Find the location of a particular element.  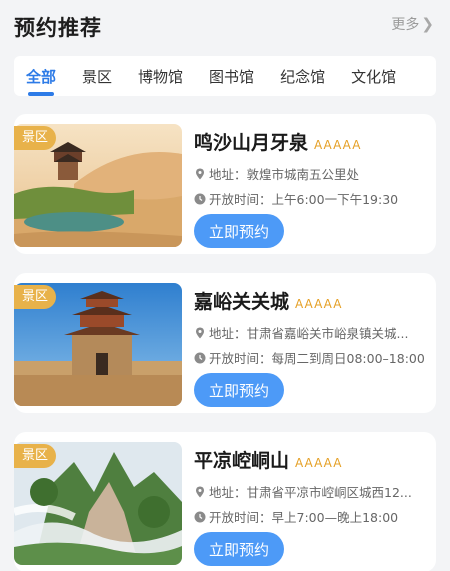

tab-museum: 博物馆 is located at coordinates (160, 71).